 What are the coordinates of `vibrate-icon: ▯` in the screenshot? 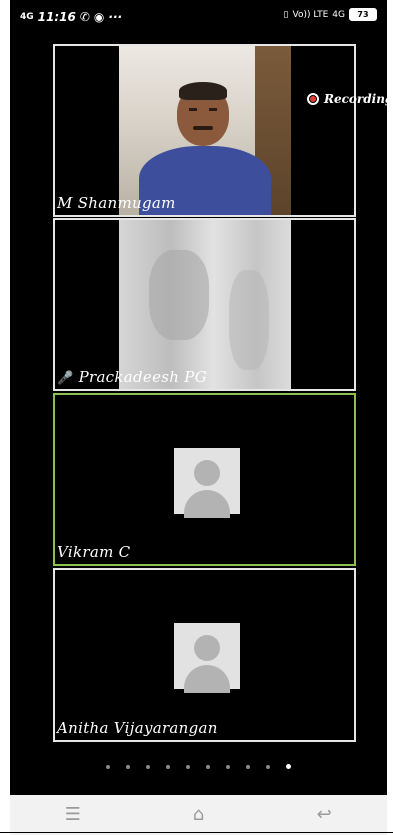 It's located at (286, 14).